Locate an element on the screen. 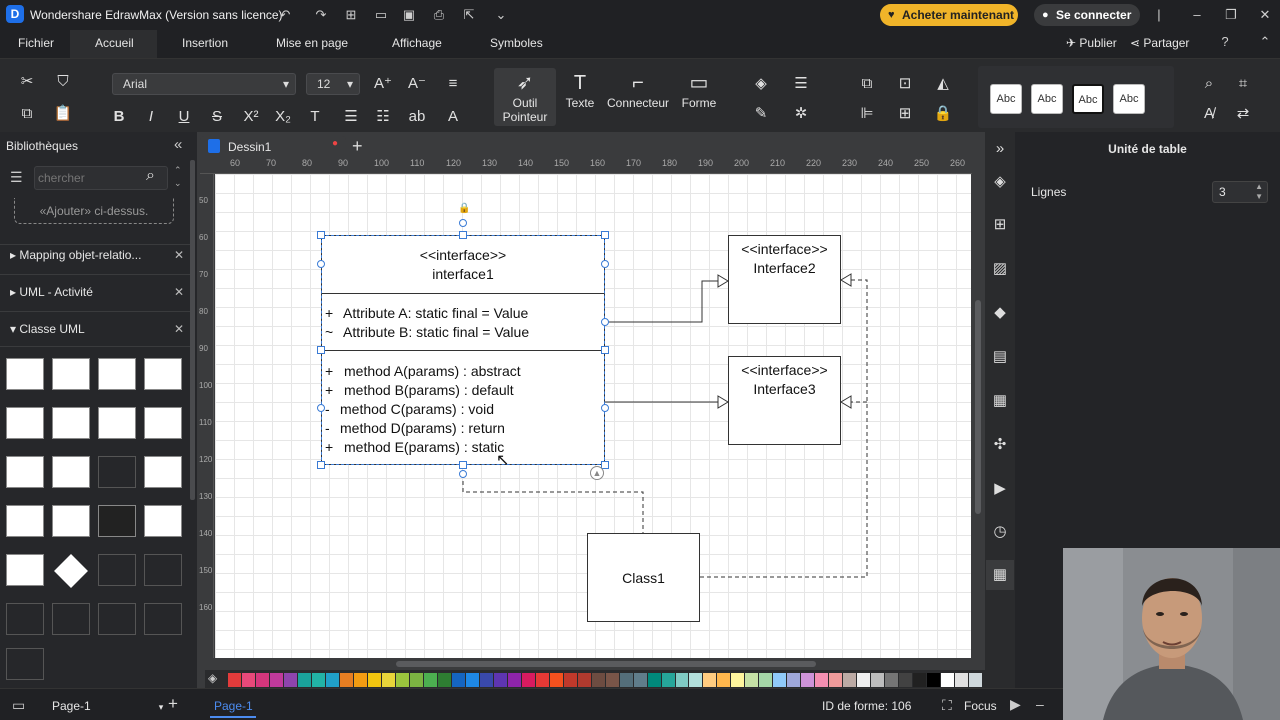 The height and width of the screenshot is (720, 1280). format-panel-icon: ⊞ is located at coordinates (1000, 225).